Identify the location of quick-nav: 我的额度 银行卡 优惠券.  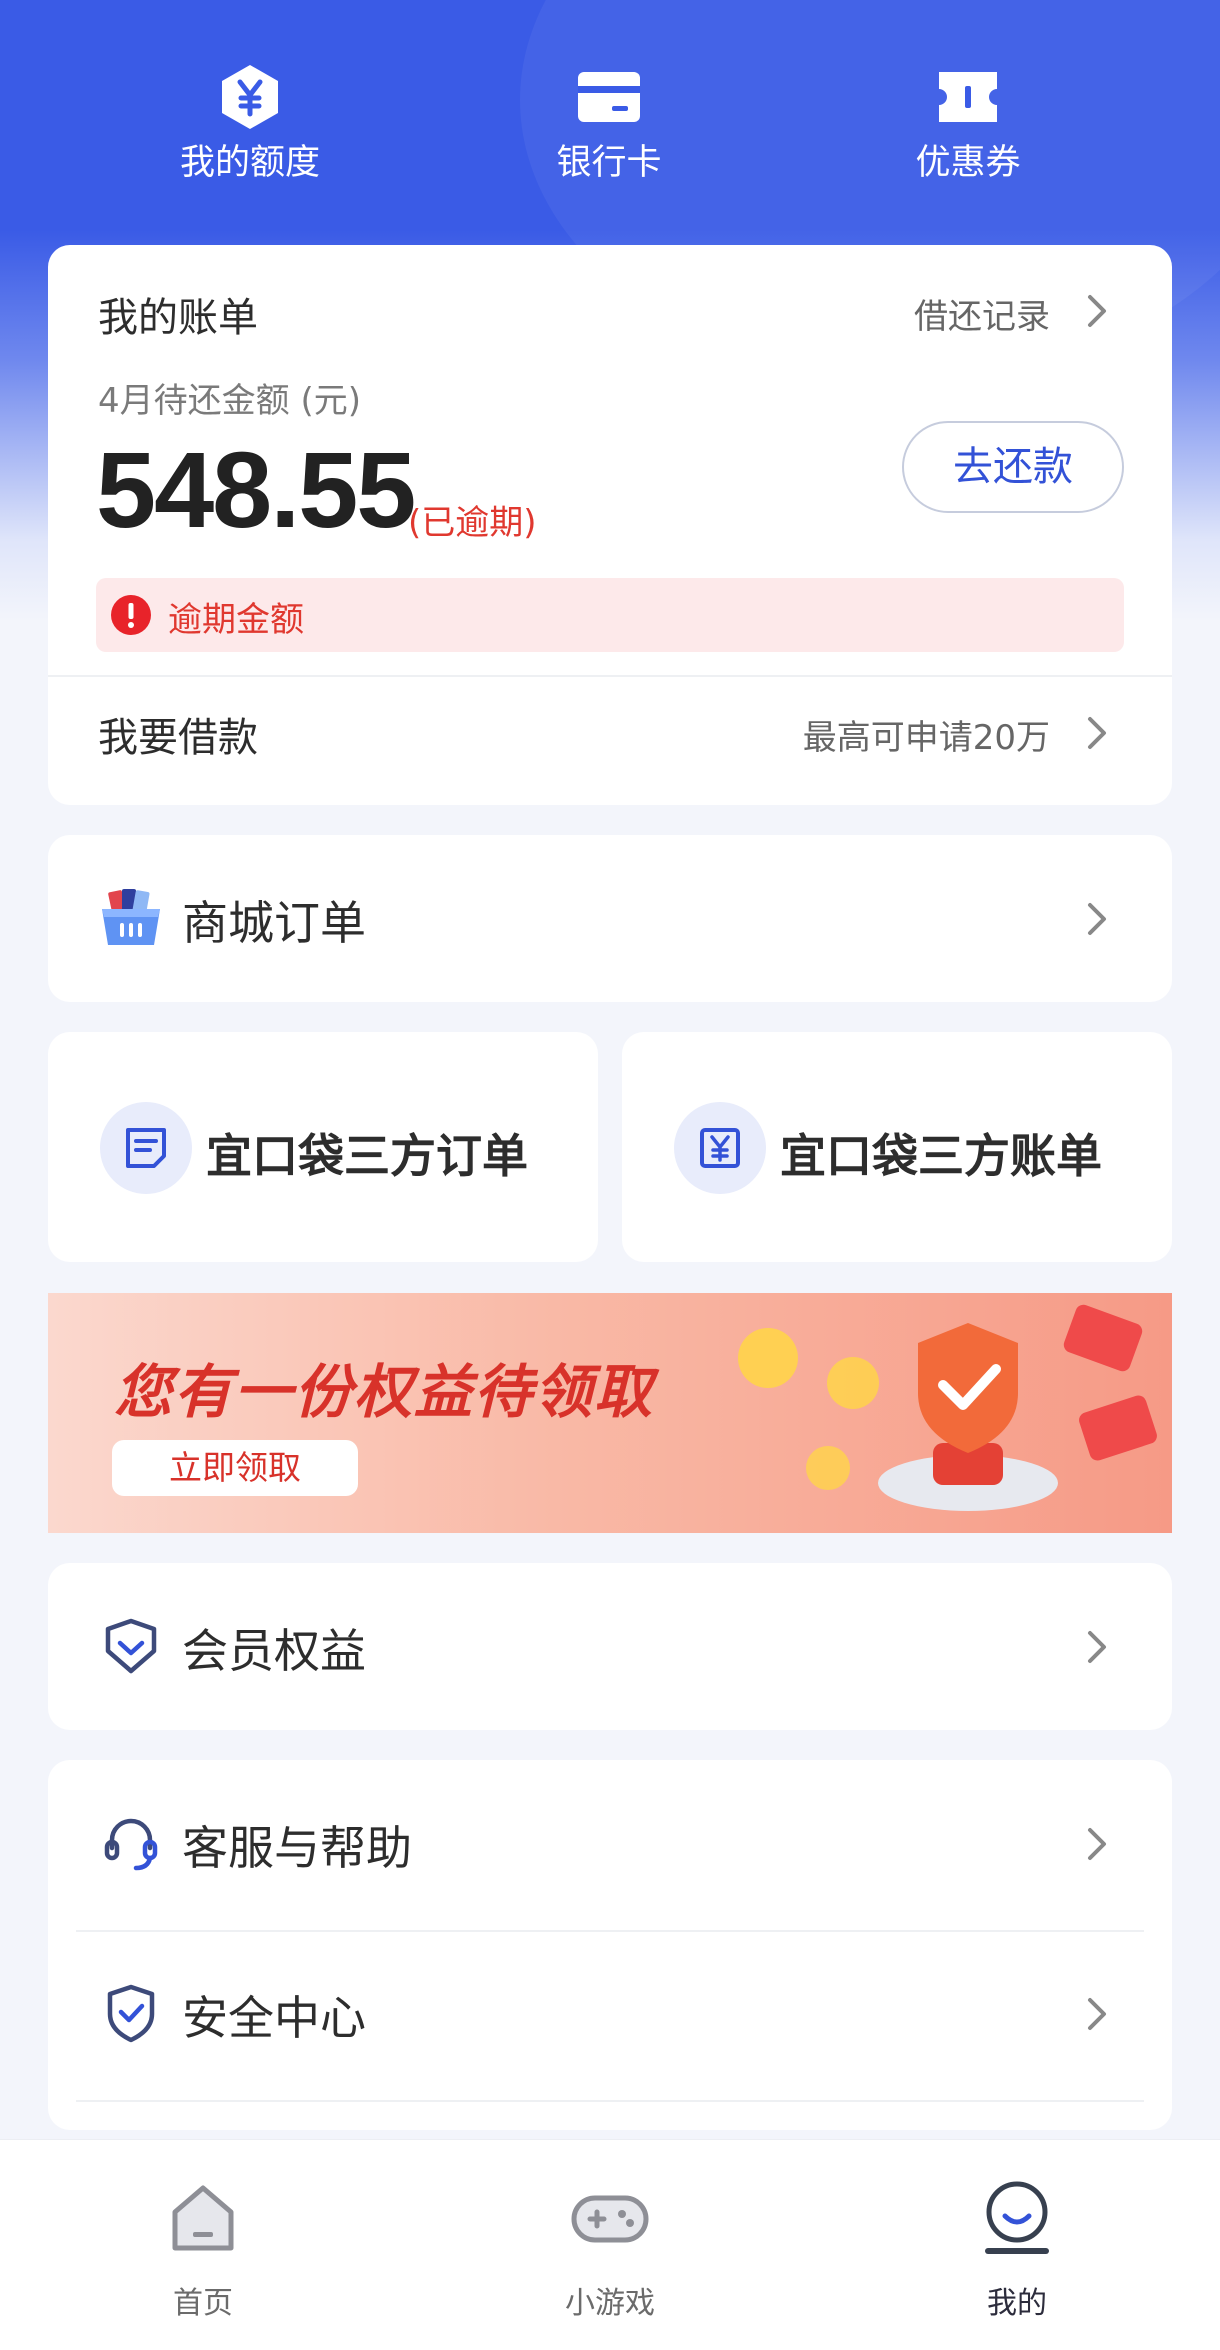
(610, 115).